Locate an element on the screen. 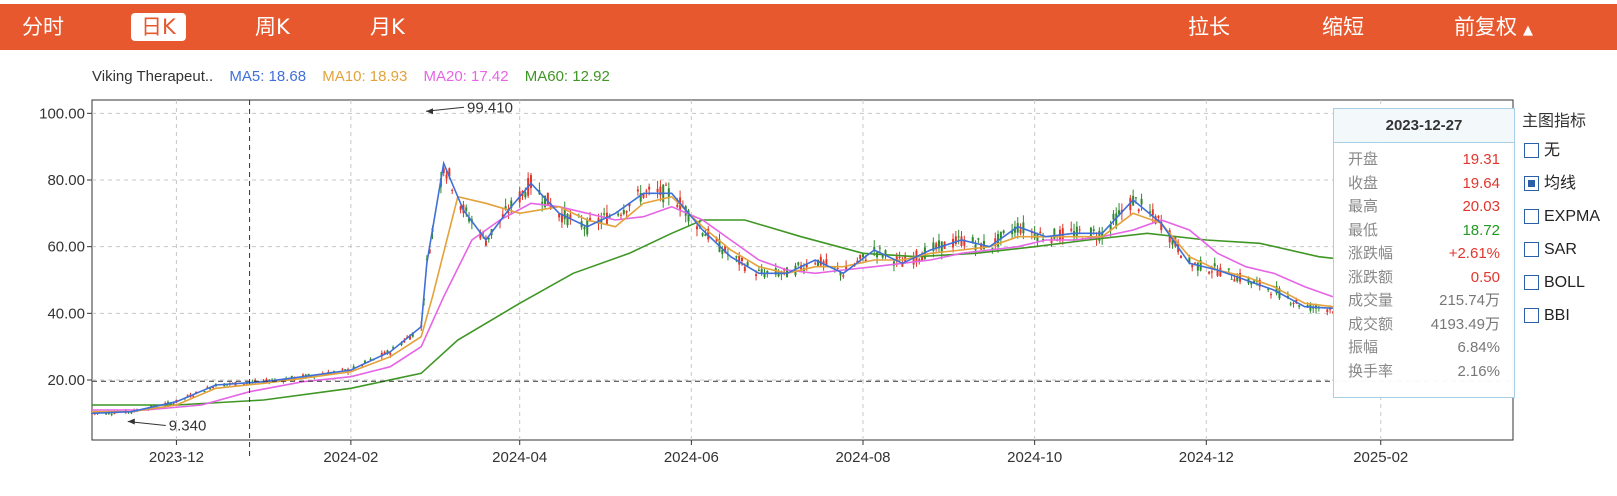 The image size is (1617, 496). indicator-option: 无 is located at coordinates (1569, 150).